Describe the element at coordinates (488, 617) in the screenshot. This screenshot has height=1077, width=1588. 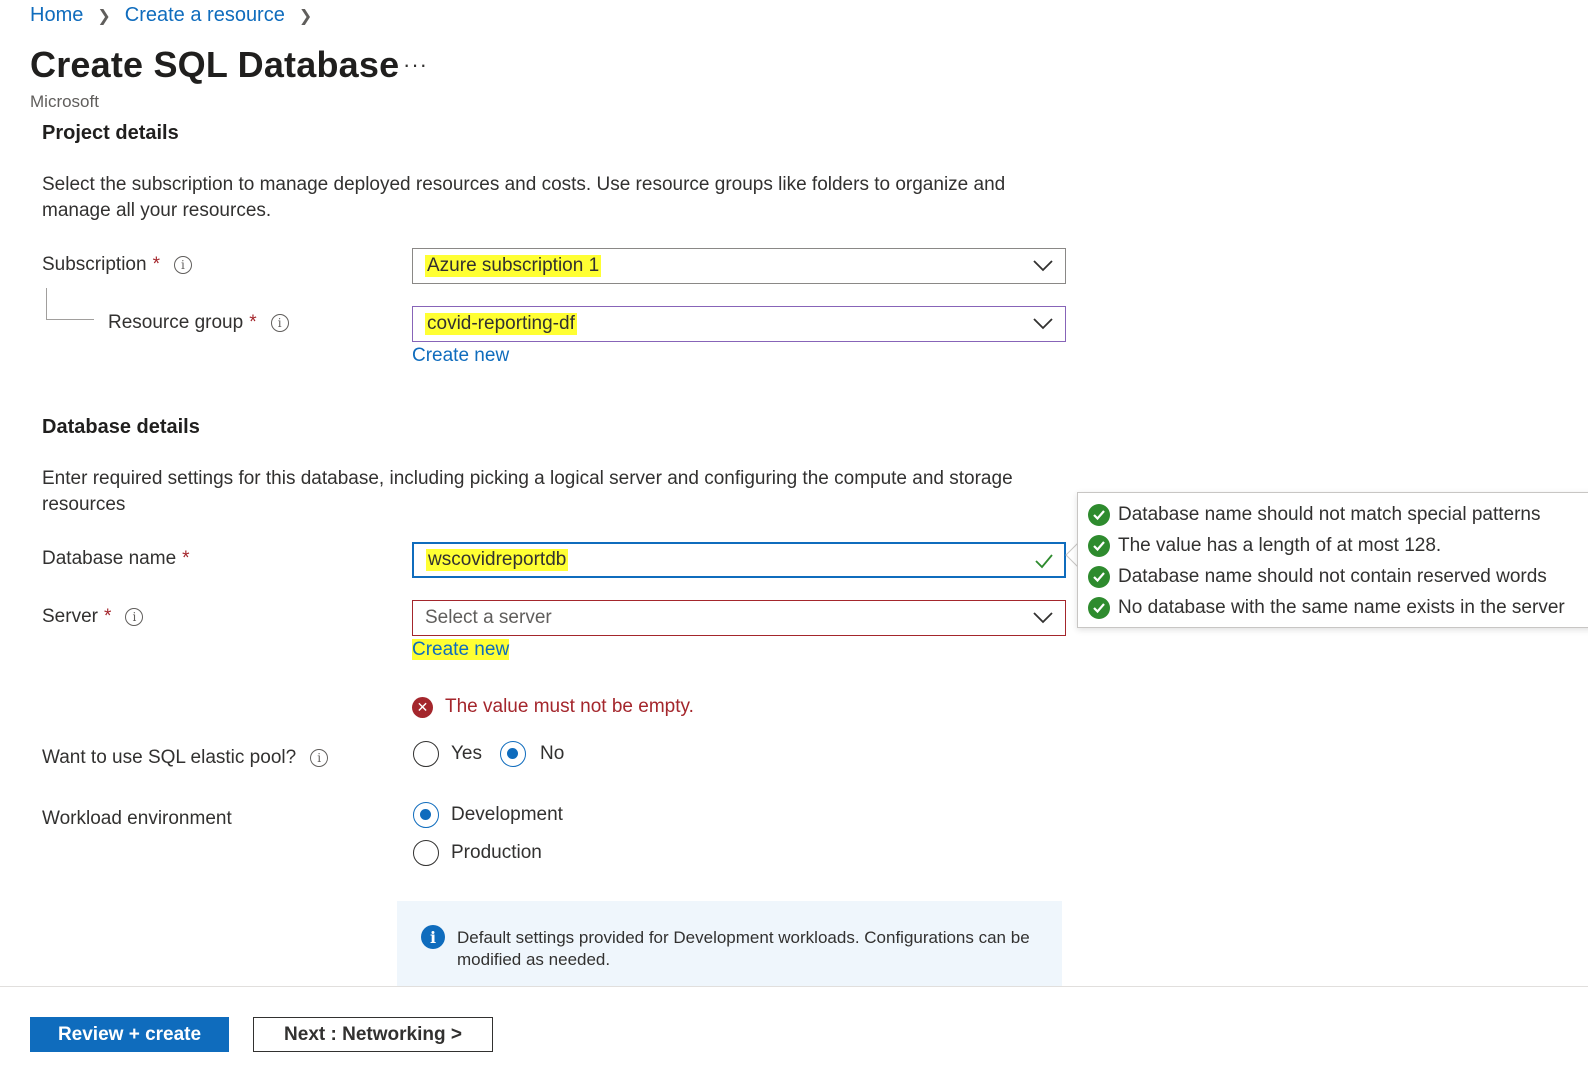
I see `server-placeholder: Select a server` at that location.